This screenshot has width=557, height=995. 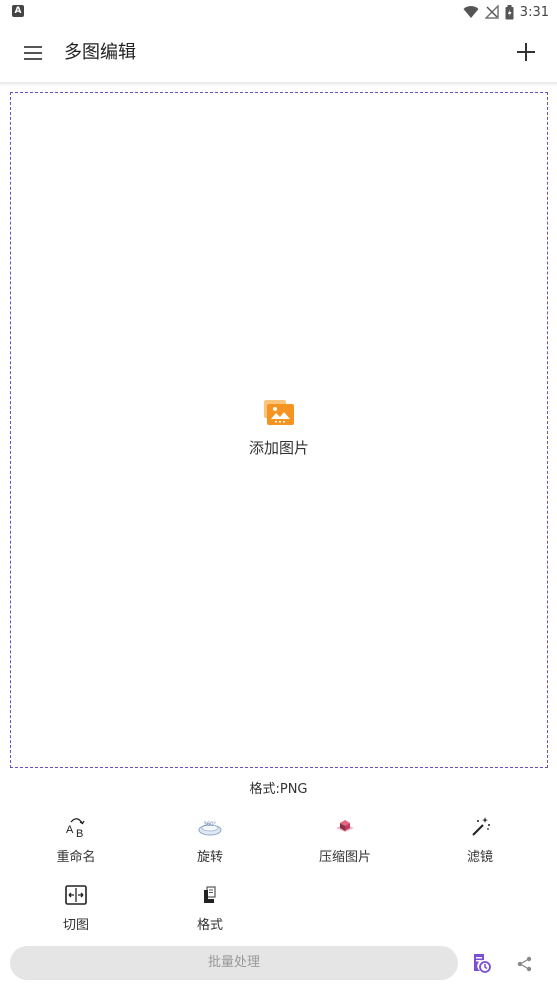 What do you see at coordinates (76, 857) in the screenshot?
I see `rename-label: 重命名` at bounding box center [76, 857].